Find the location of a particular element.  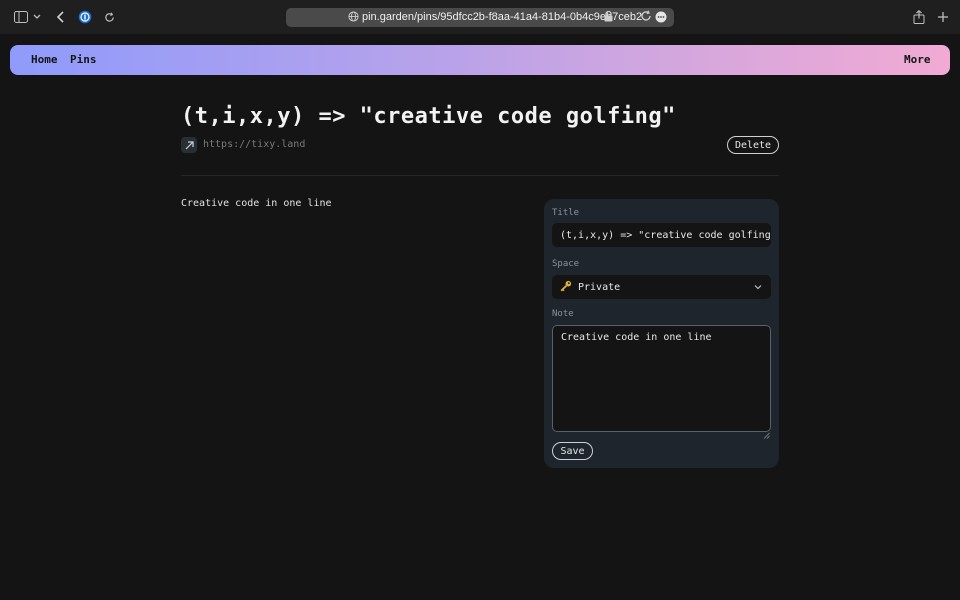

globe-icon is located at coordinates (354, 17).